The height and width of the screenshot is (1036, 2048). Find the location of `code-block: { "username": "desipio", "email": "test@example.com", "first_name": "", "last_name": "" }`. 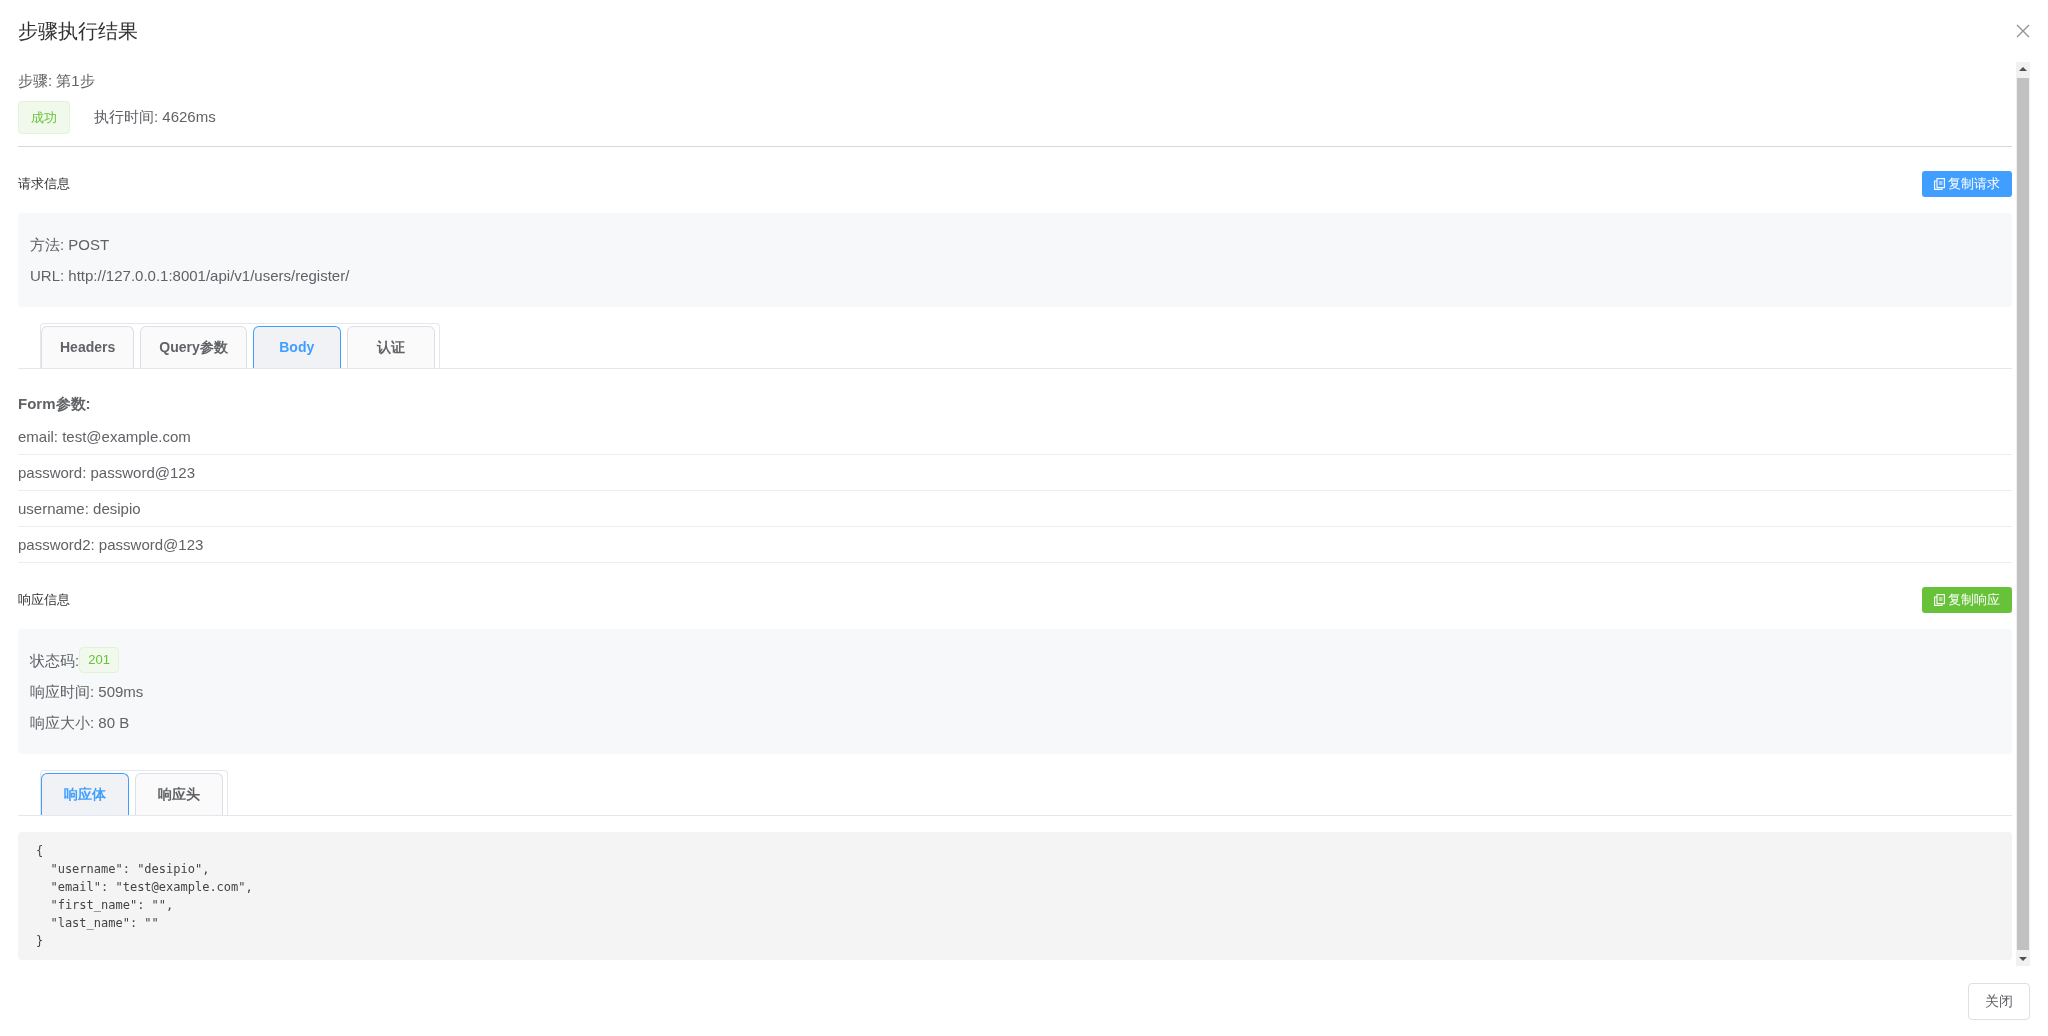

code-block: { "username": "desipio", "email": "test@example.com", "first_name": "", "last_name": "" } is located at coordinates (1015, 895).